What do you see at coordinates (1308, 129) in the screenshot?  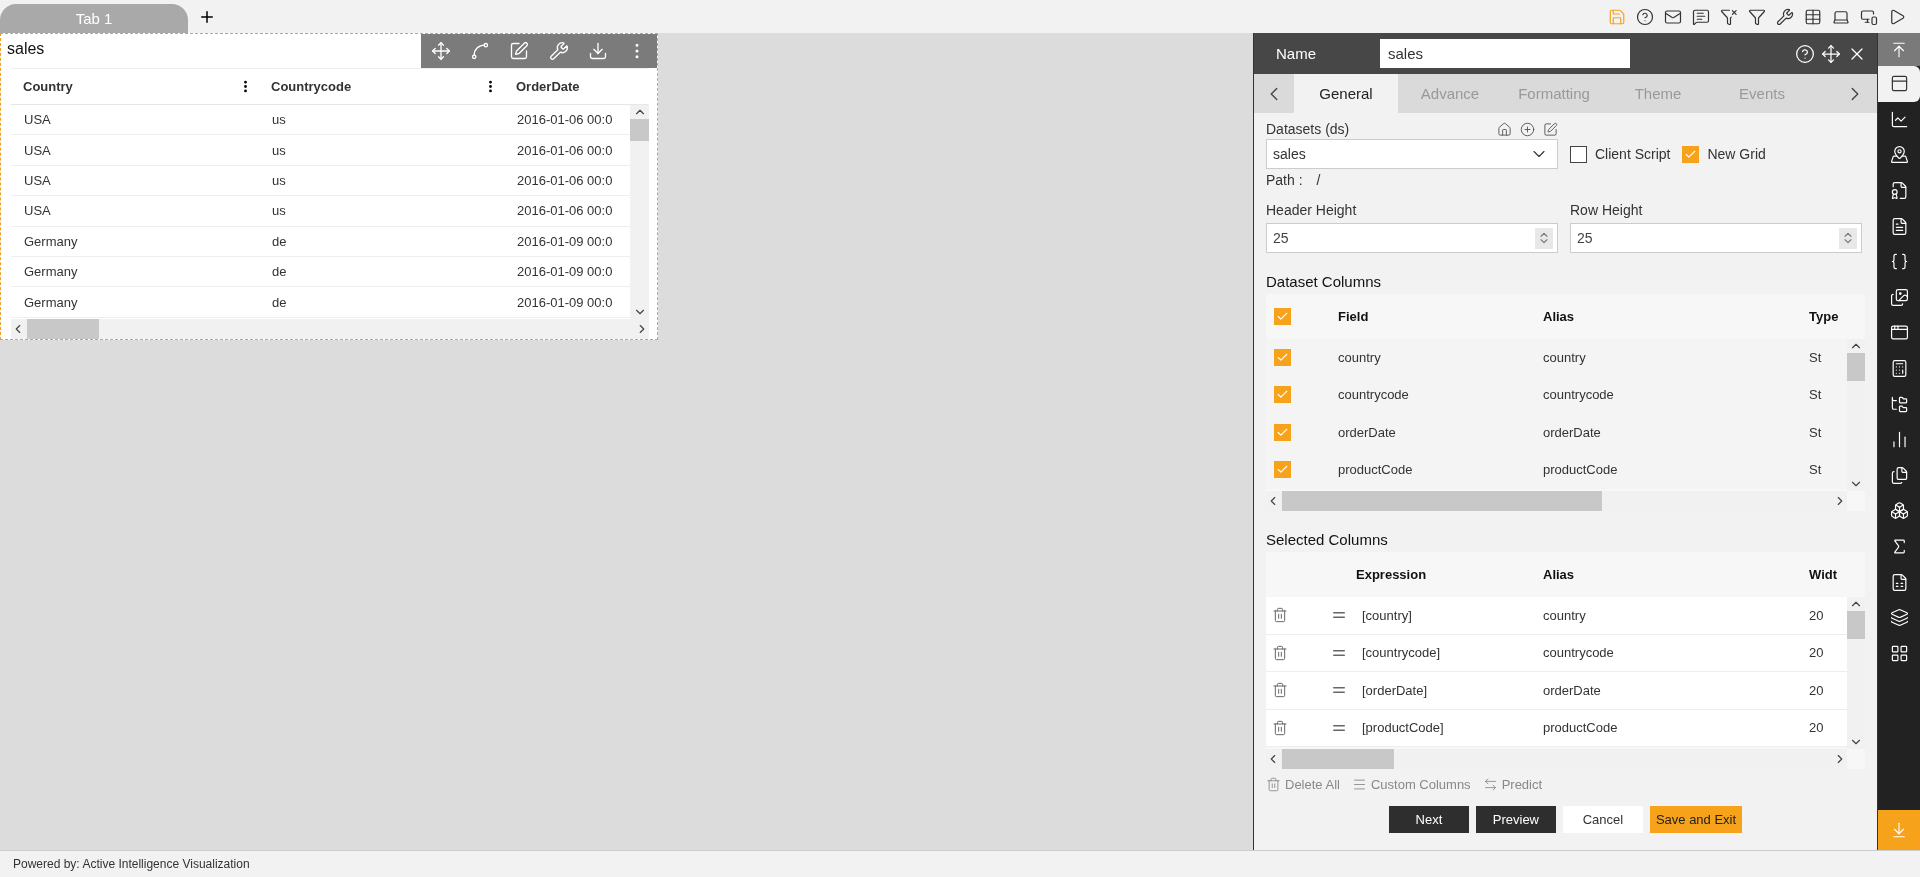 I see `datasets-label: Datasets (ds)` at bounding box center [1308, 129].